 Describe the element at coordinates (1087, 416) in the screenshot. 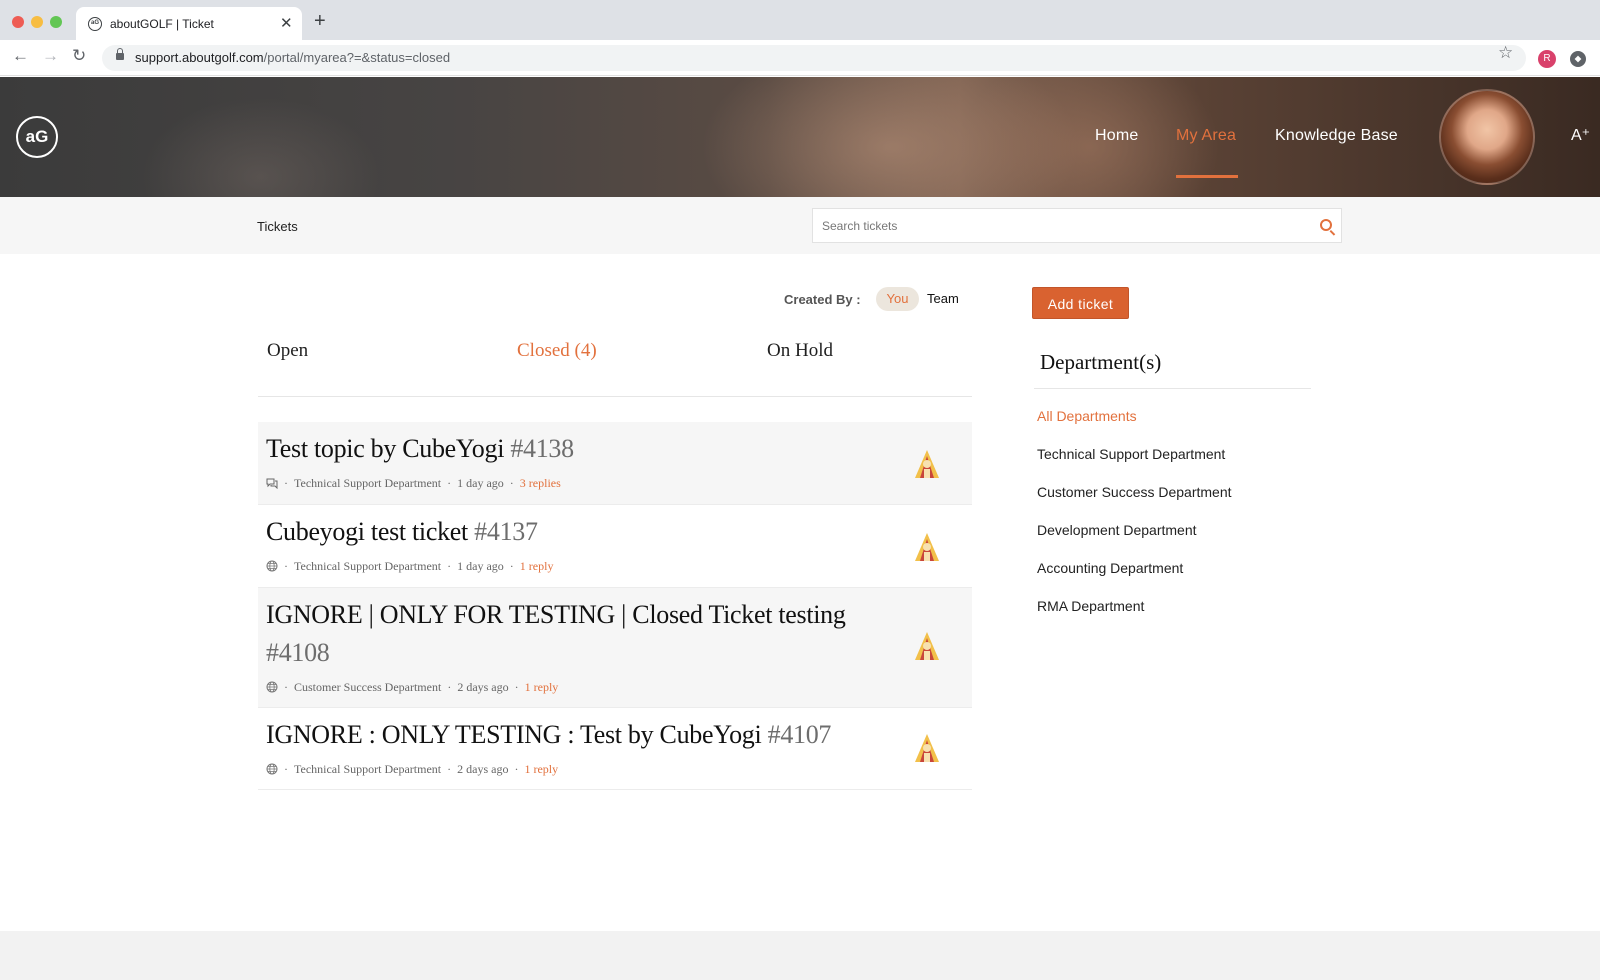

I see `department-all: All Departments` at that location.